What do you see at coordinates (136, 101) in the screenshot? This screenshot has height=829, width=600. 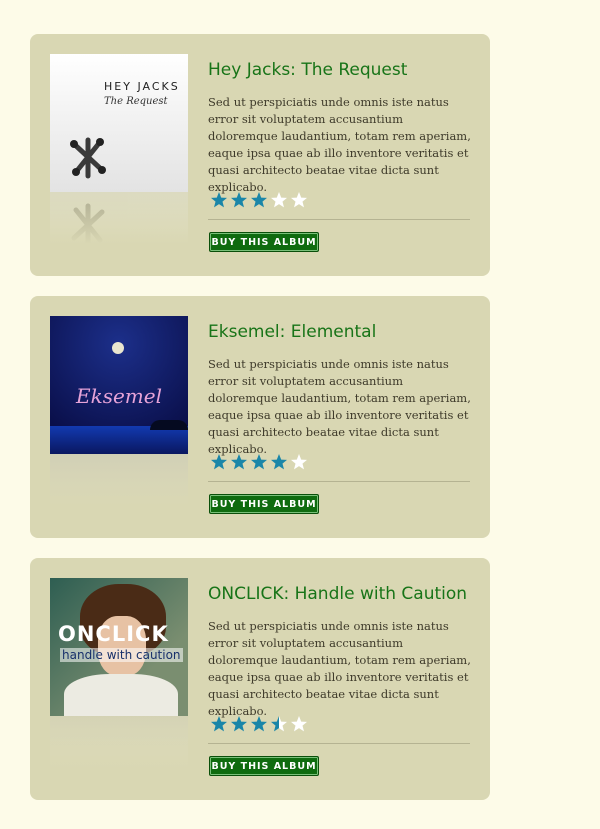 I see `cover-album-name: The Request` at bounding box center [136, 101].